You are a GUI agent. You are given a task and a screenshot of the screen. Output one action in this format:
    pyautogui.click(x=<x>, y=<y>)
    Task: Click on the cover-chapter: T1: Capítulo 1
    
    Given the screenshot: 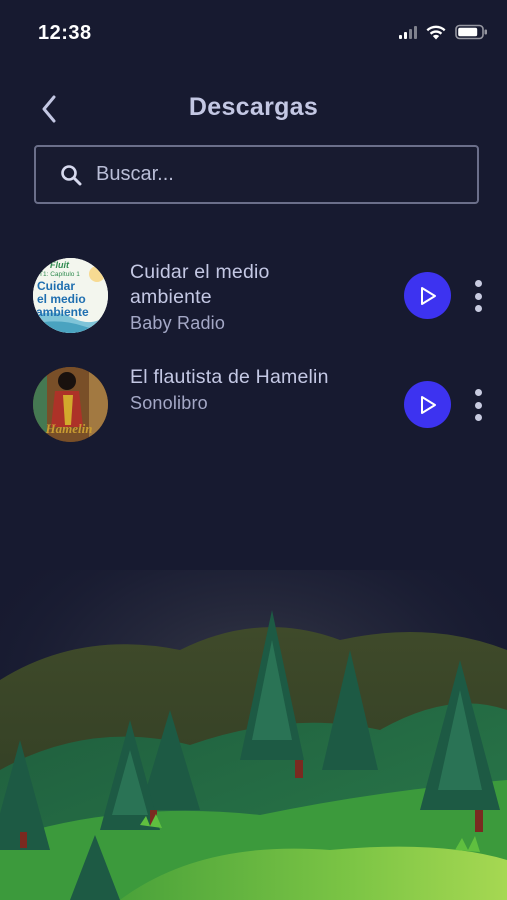 What is the action you would take?
    pyautogui.click(x=59, y=274)
    